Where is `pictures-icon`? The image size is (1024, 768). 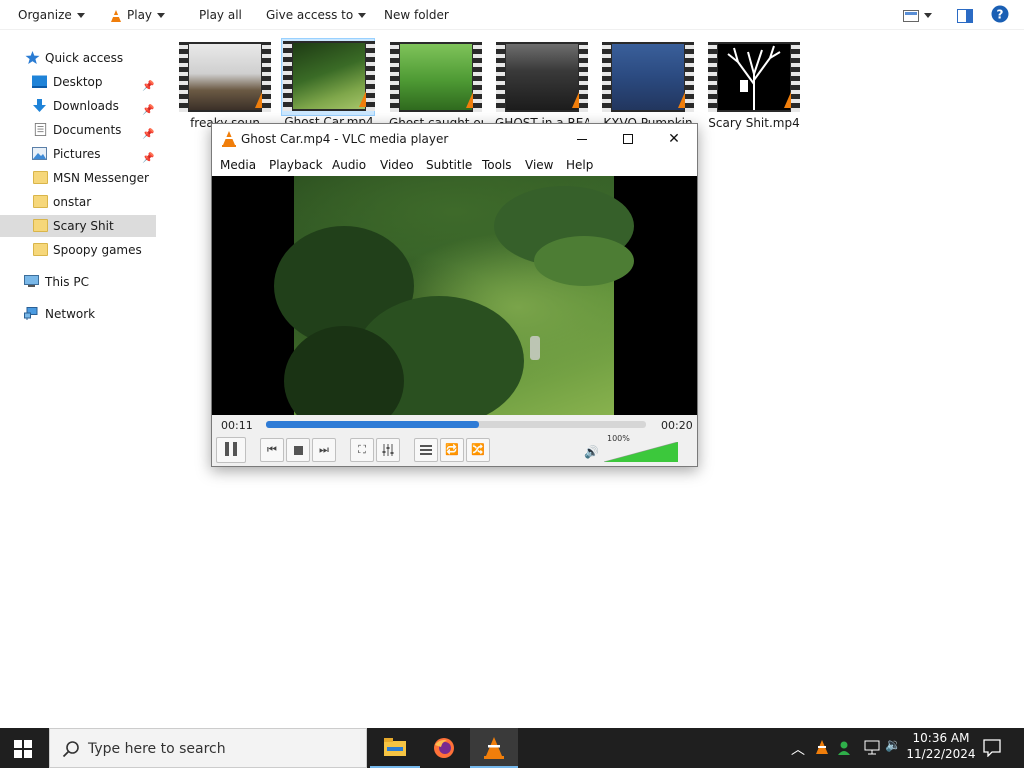
pictures-icon is located at coordinates (39, 153).